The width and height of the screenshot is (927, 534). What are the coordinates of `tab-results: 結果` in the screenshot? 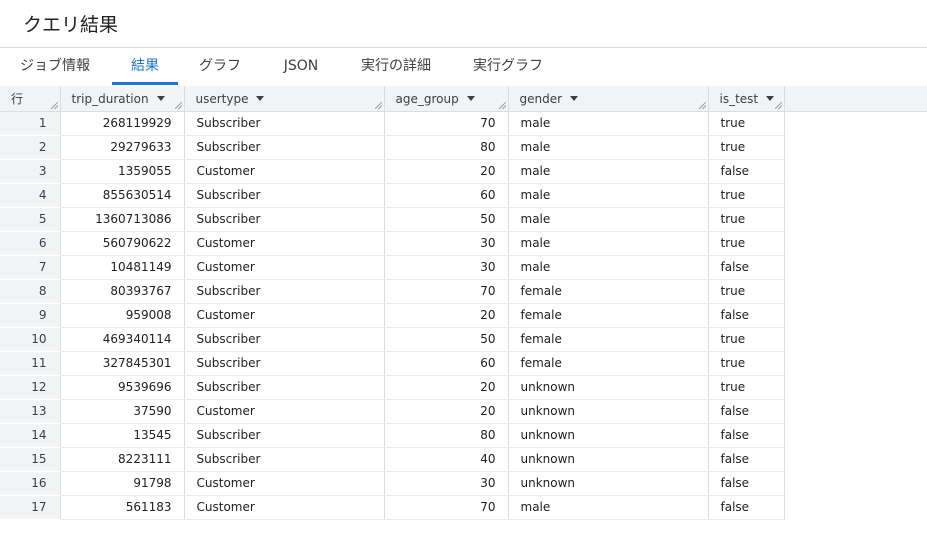 It's located at (145, 66).